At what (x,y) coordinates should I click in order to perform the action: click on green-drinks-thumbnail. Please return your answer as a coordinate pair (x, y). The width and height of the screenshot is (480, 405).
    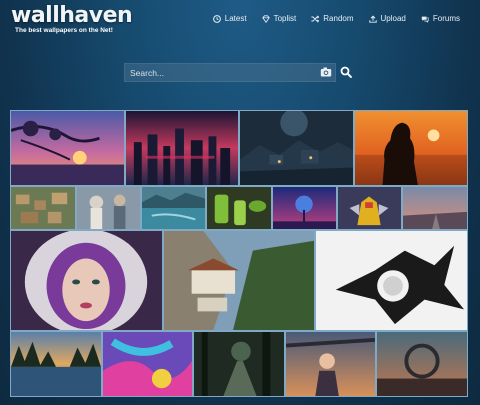
    Looking at the image, I should click on (239, 208).